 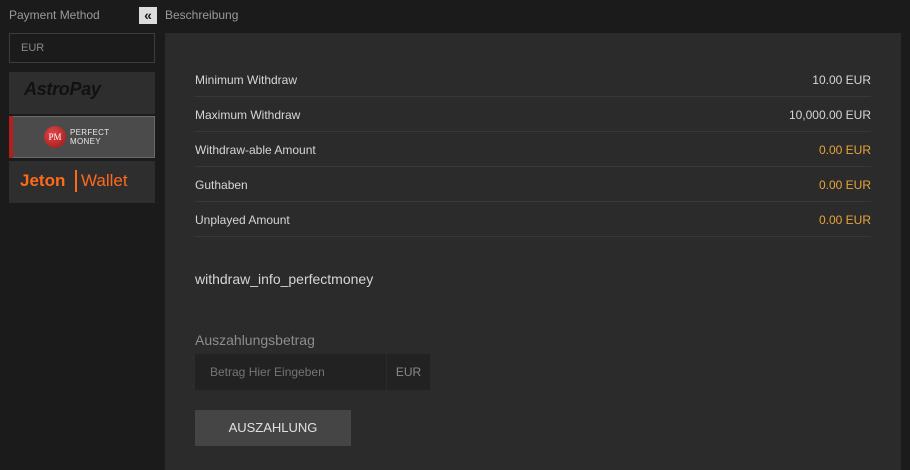 I want to click on astropay-logo: AstroPay, so click(x=62, y=89).